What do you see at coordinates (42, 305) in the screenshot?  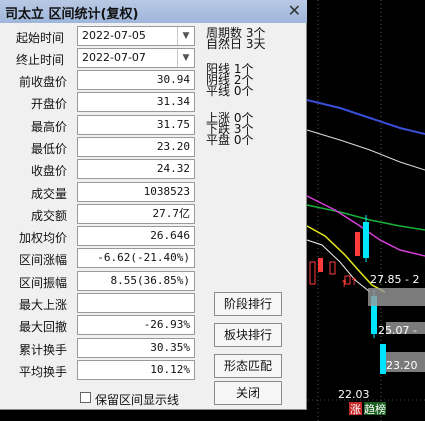 I see `stat-label: 最大上涨` at bounding box center [42, 305].